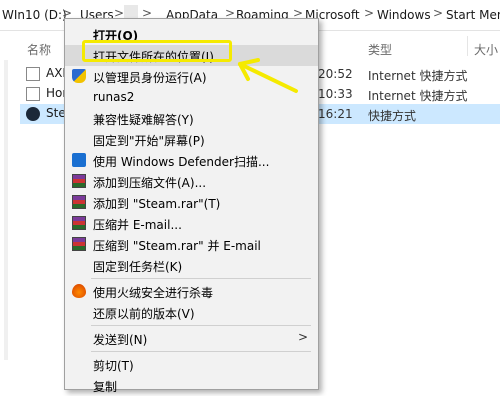 This screenshot has width=500, height=396. Describe the element at coordinates (268, 75) in the screenshot. I see `annotation-arrow-icon` at that location.